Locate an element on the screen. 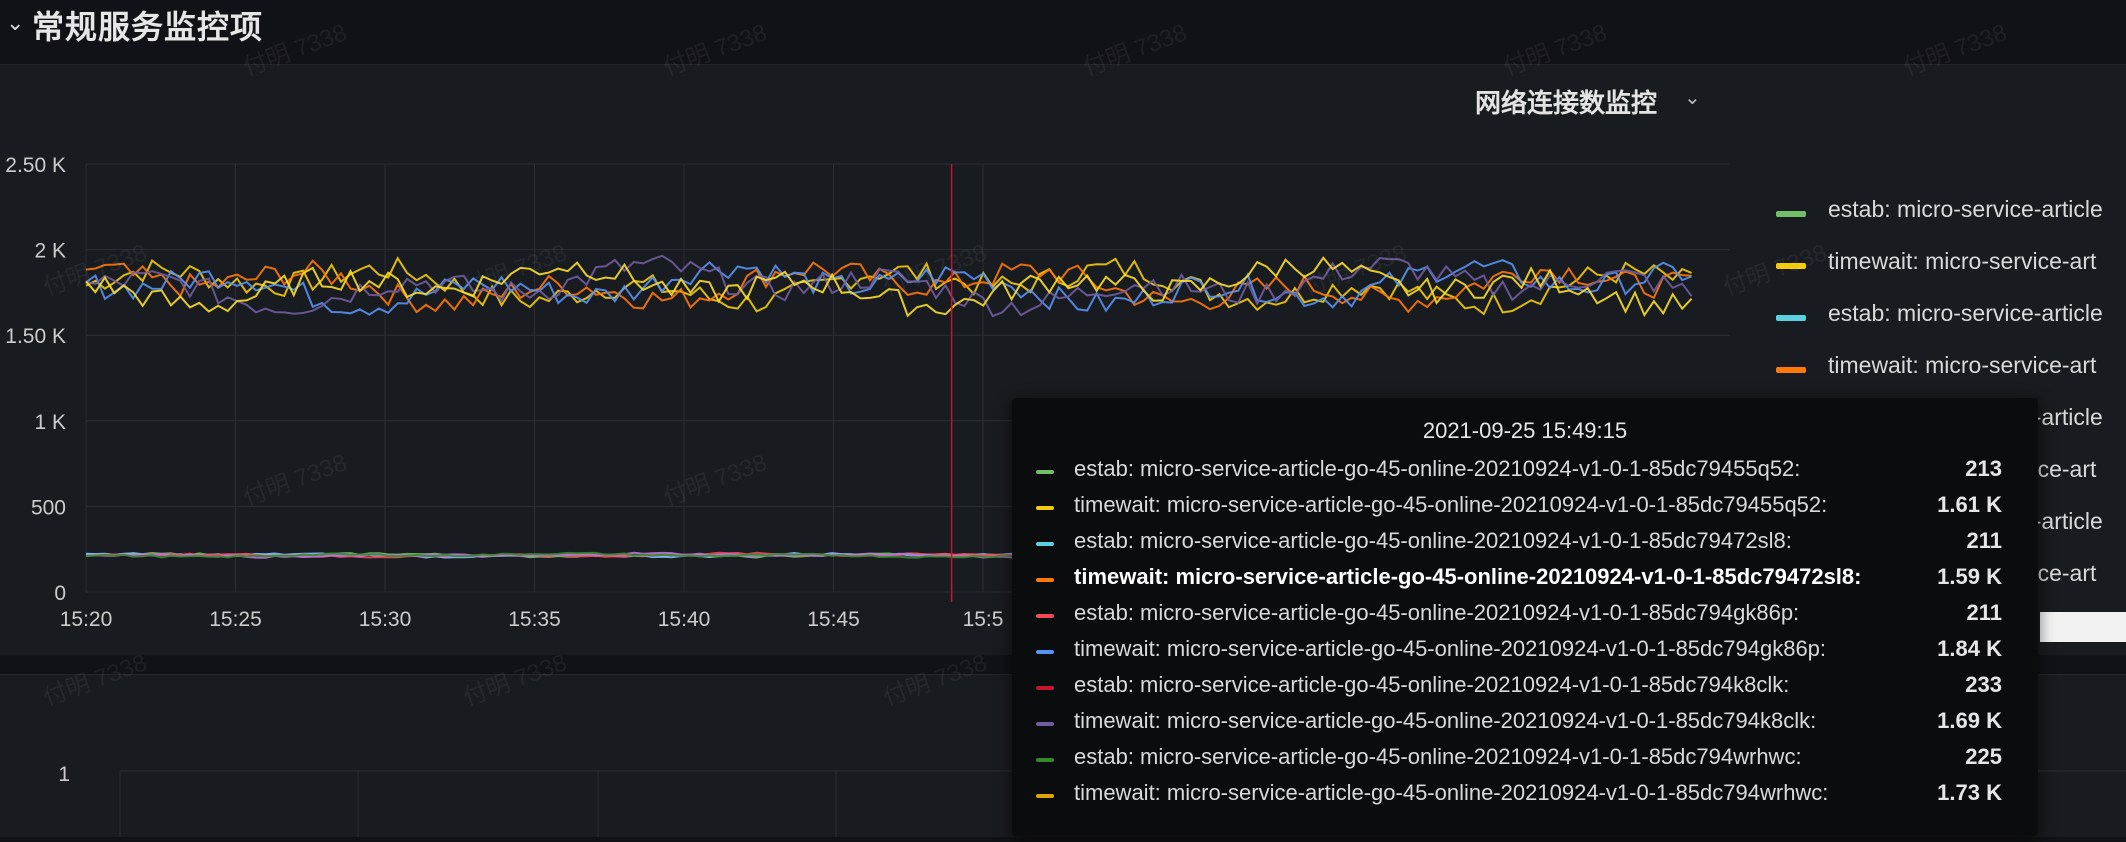  x-tick-label: 15:20 is located at coordinates (86, 619).